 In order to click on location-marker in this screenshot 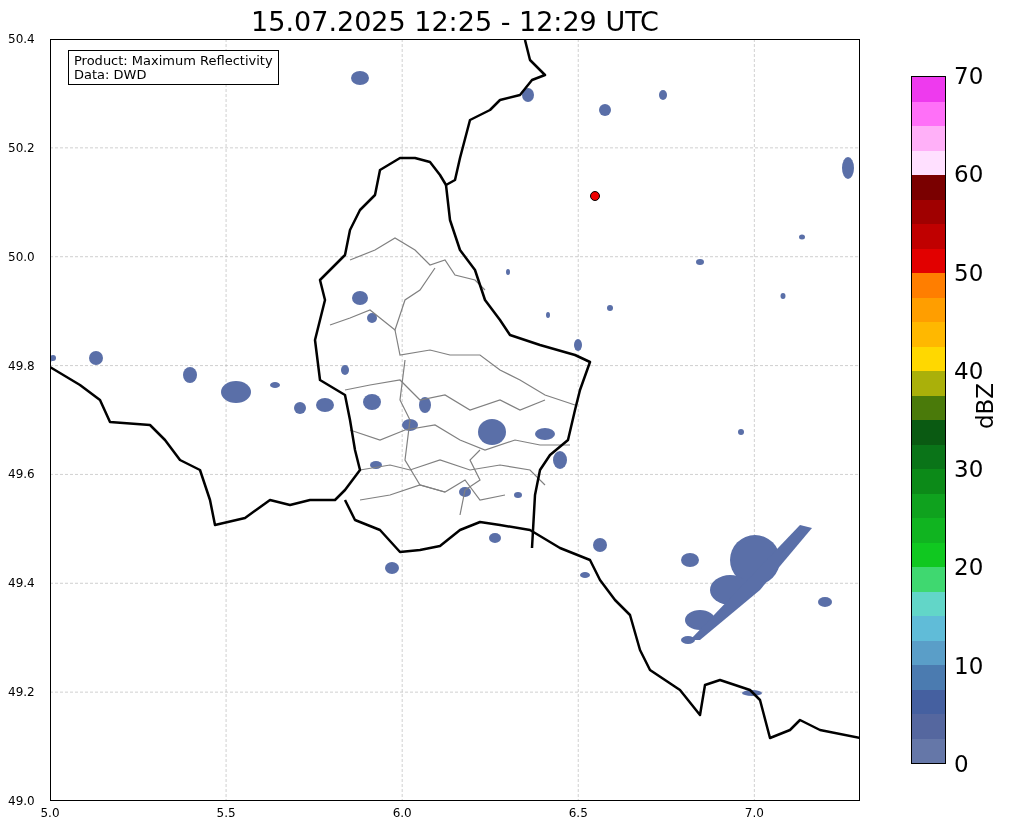, I will do `click(595, 196)`.